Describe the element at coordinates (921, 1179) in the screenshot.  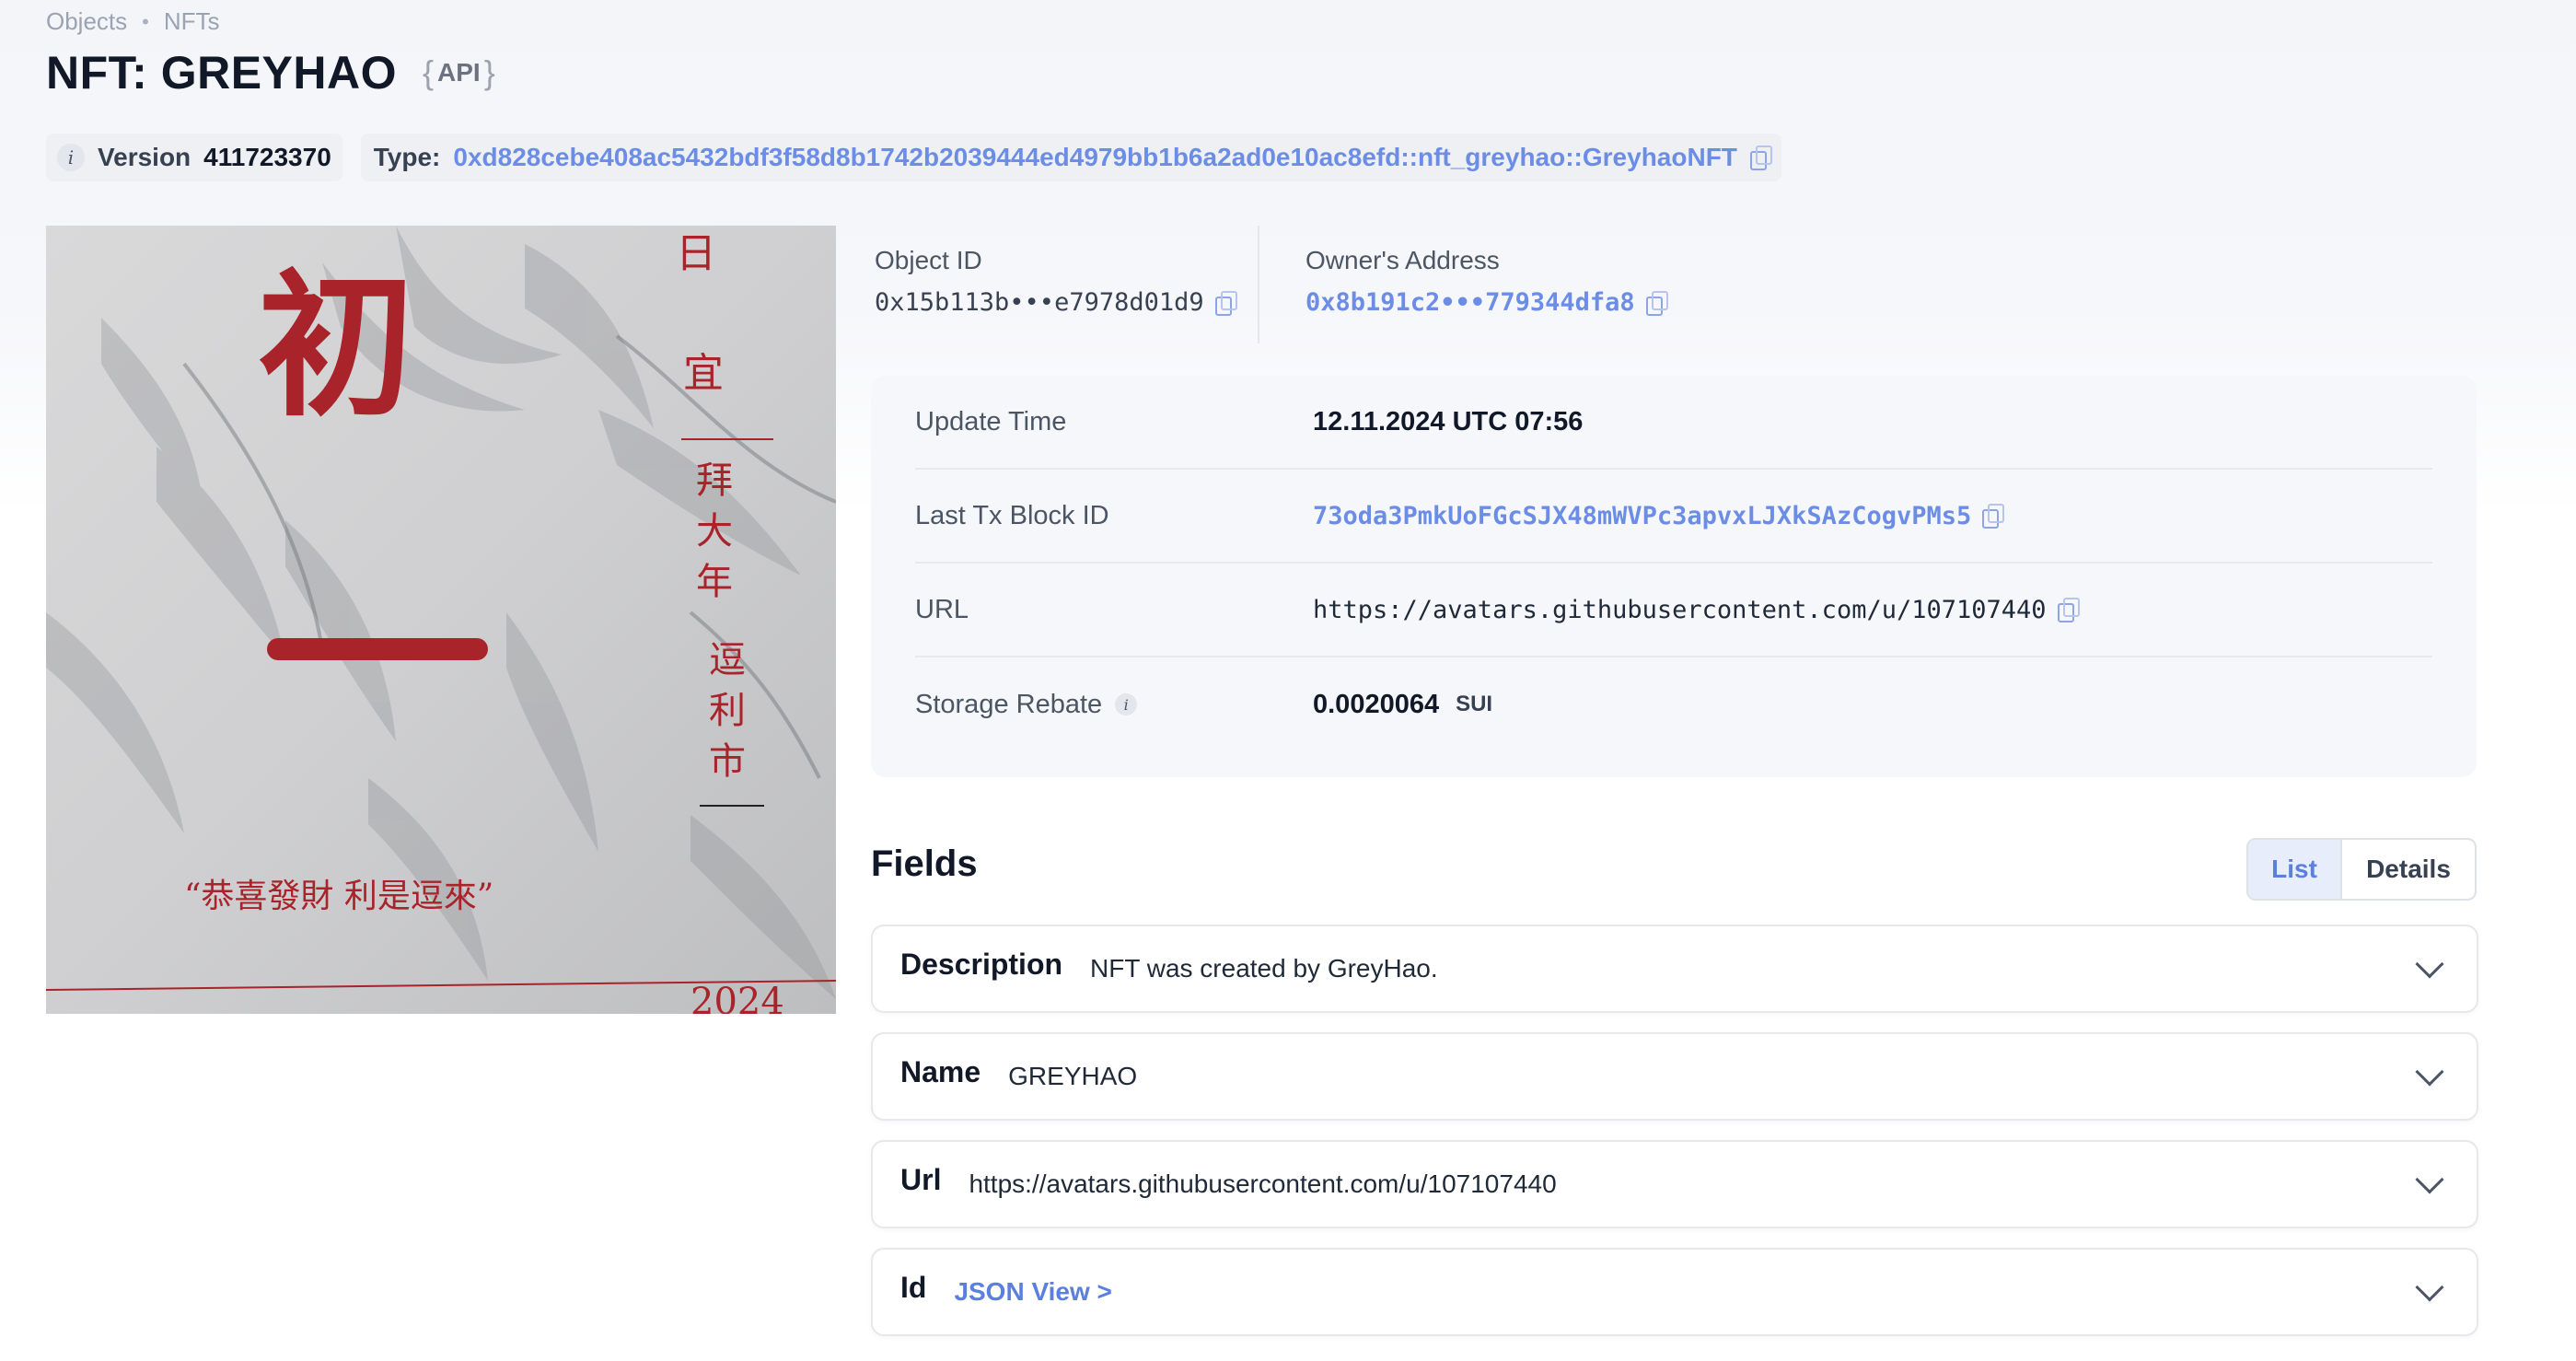
I see `field-key: Url` at that location.